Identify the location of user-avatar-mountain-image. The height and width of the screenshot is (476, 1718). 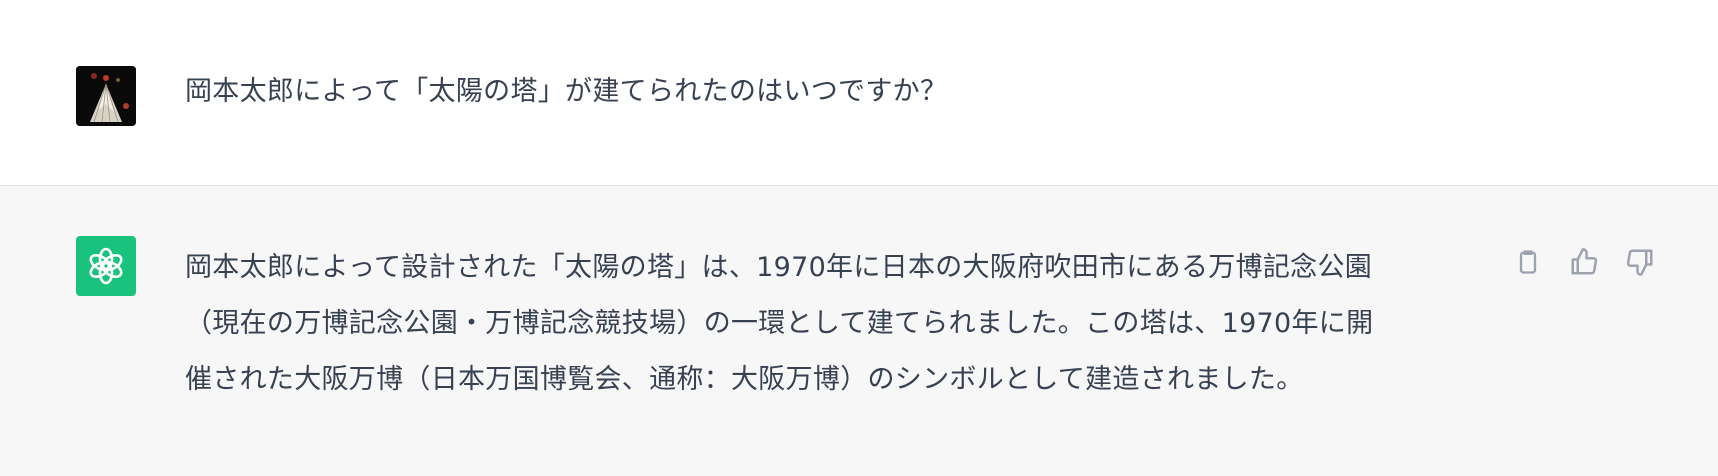
(106, 96).